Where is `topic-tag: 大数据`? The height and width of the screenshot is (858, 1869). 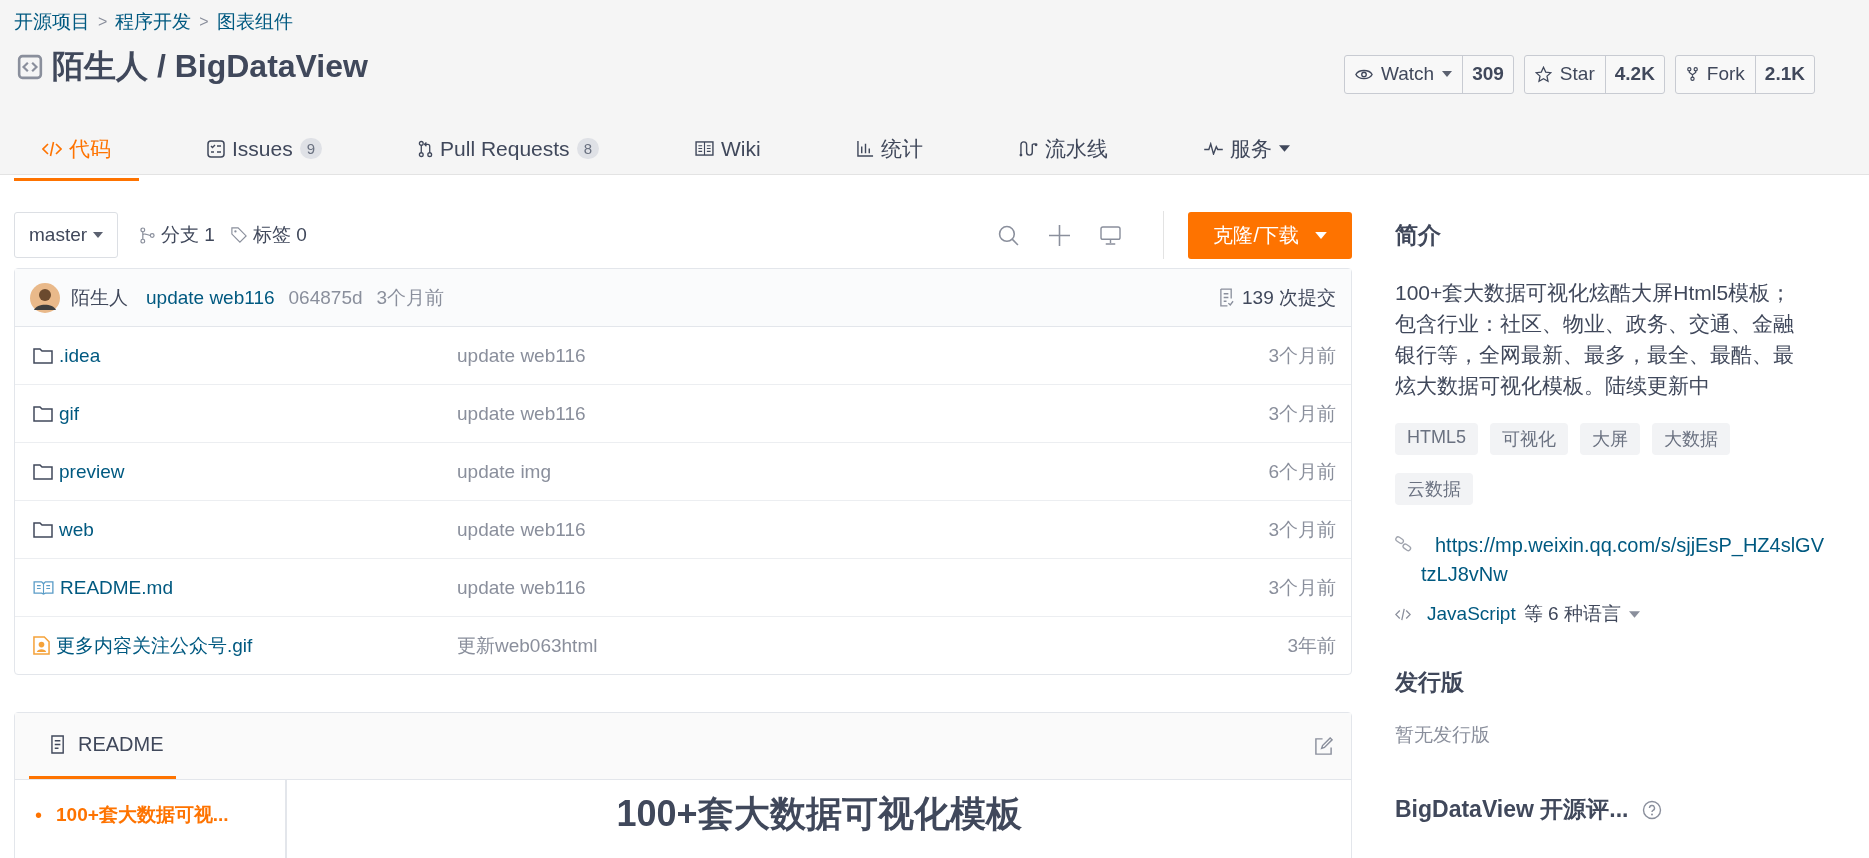
topic-tag: 大数据 is located at coordinates (1691, 439).